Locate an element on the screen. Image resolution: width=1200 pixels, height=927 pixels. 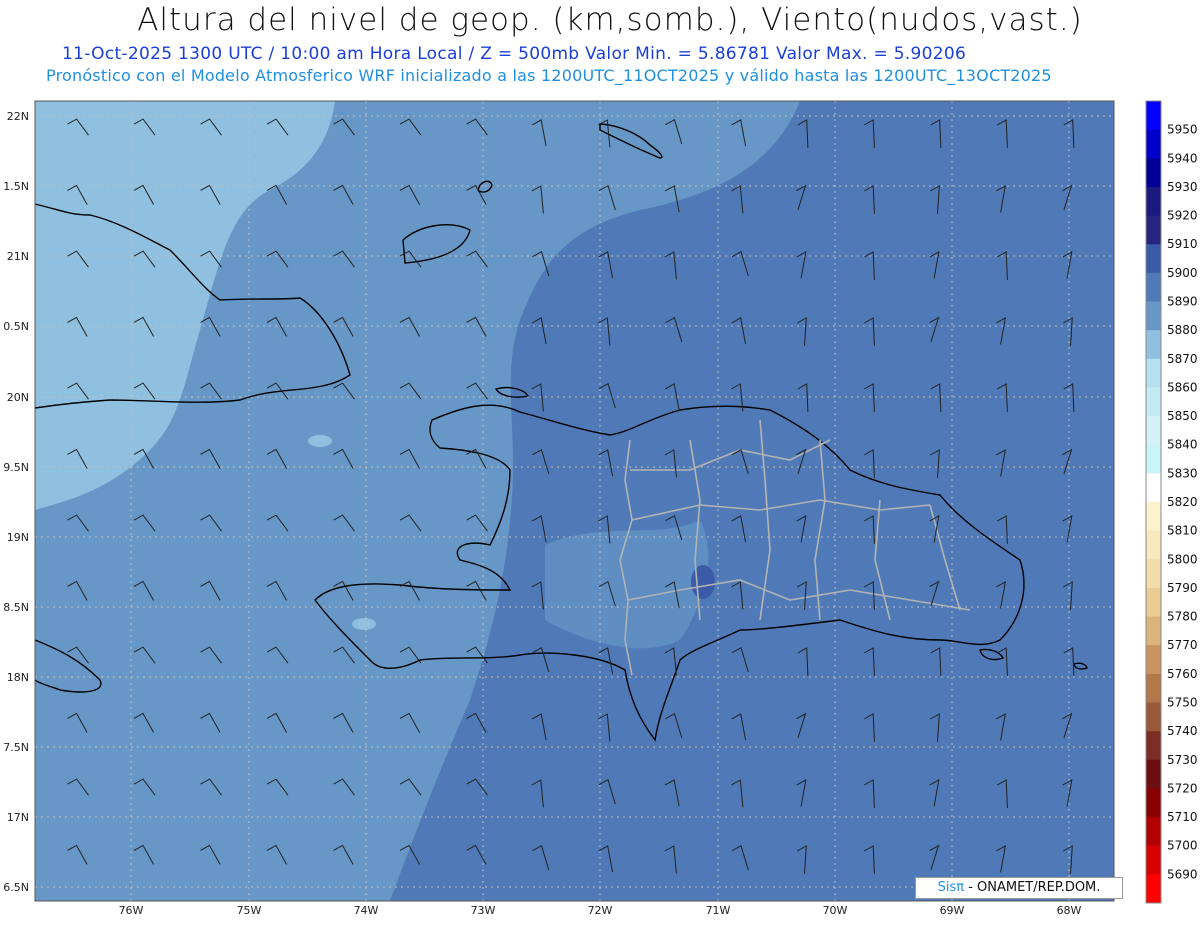
colorbar-label: 5870 is located at coordinates (1182, 359).